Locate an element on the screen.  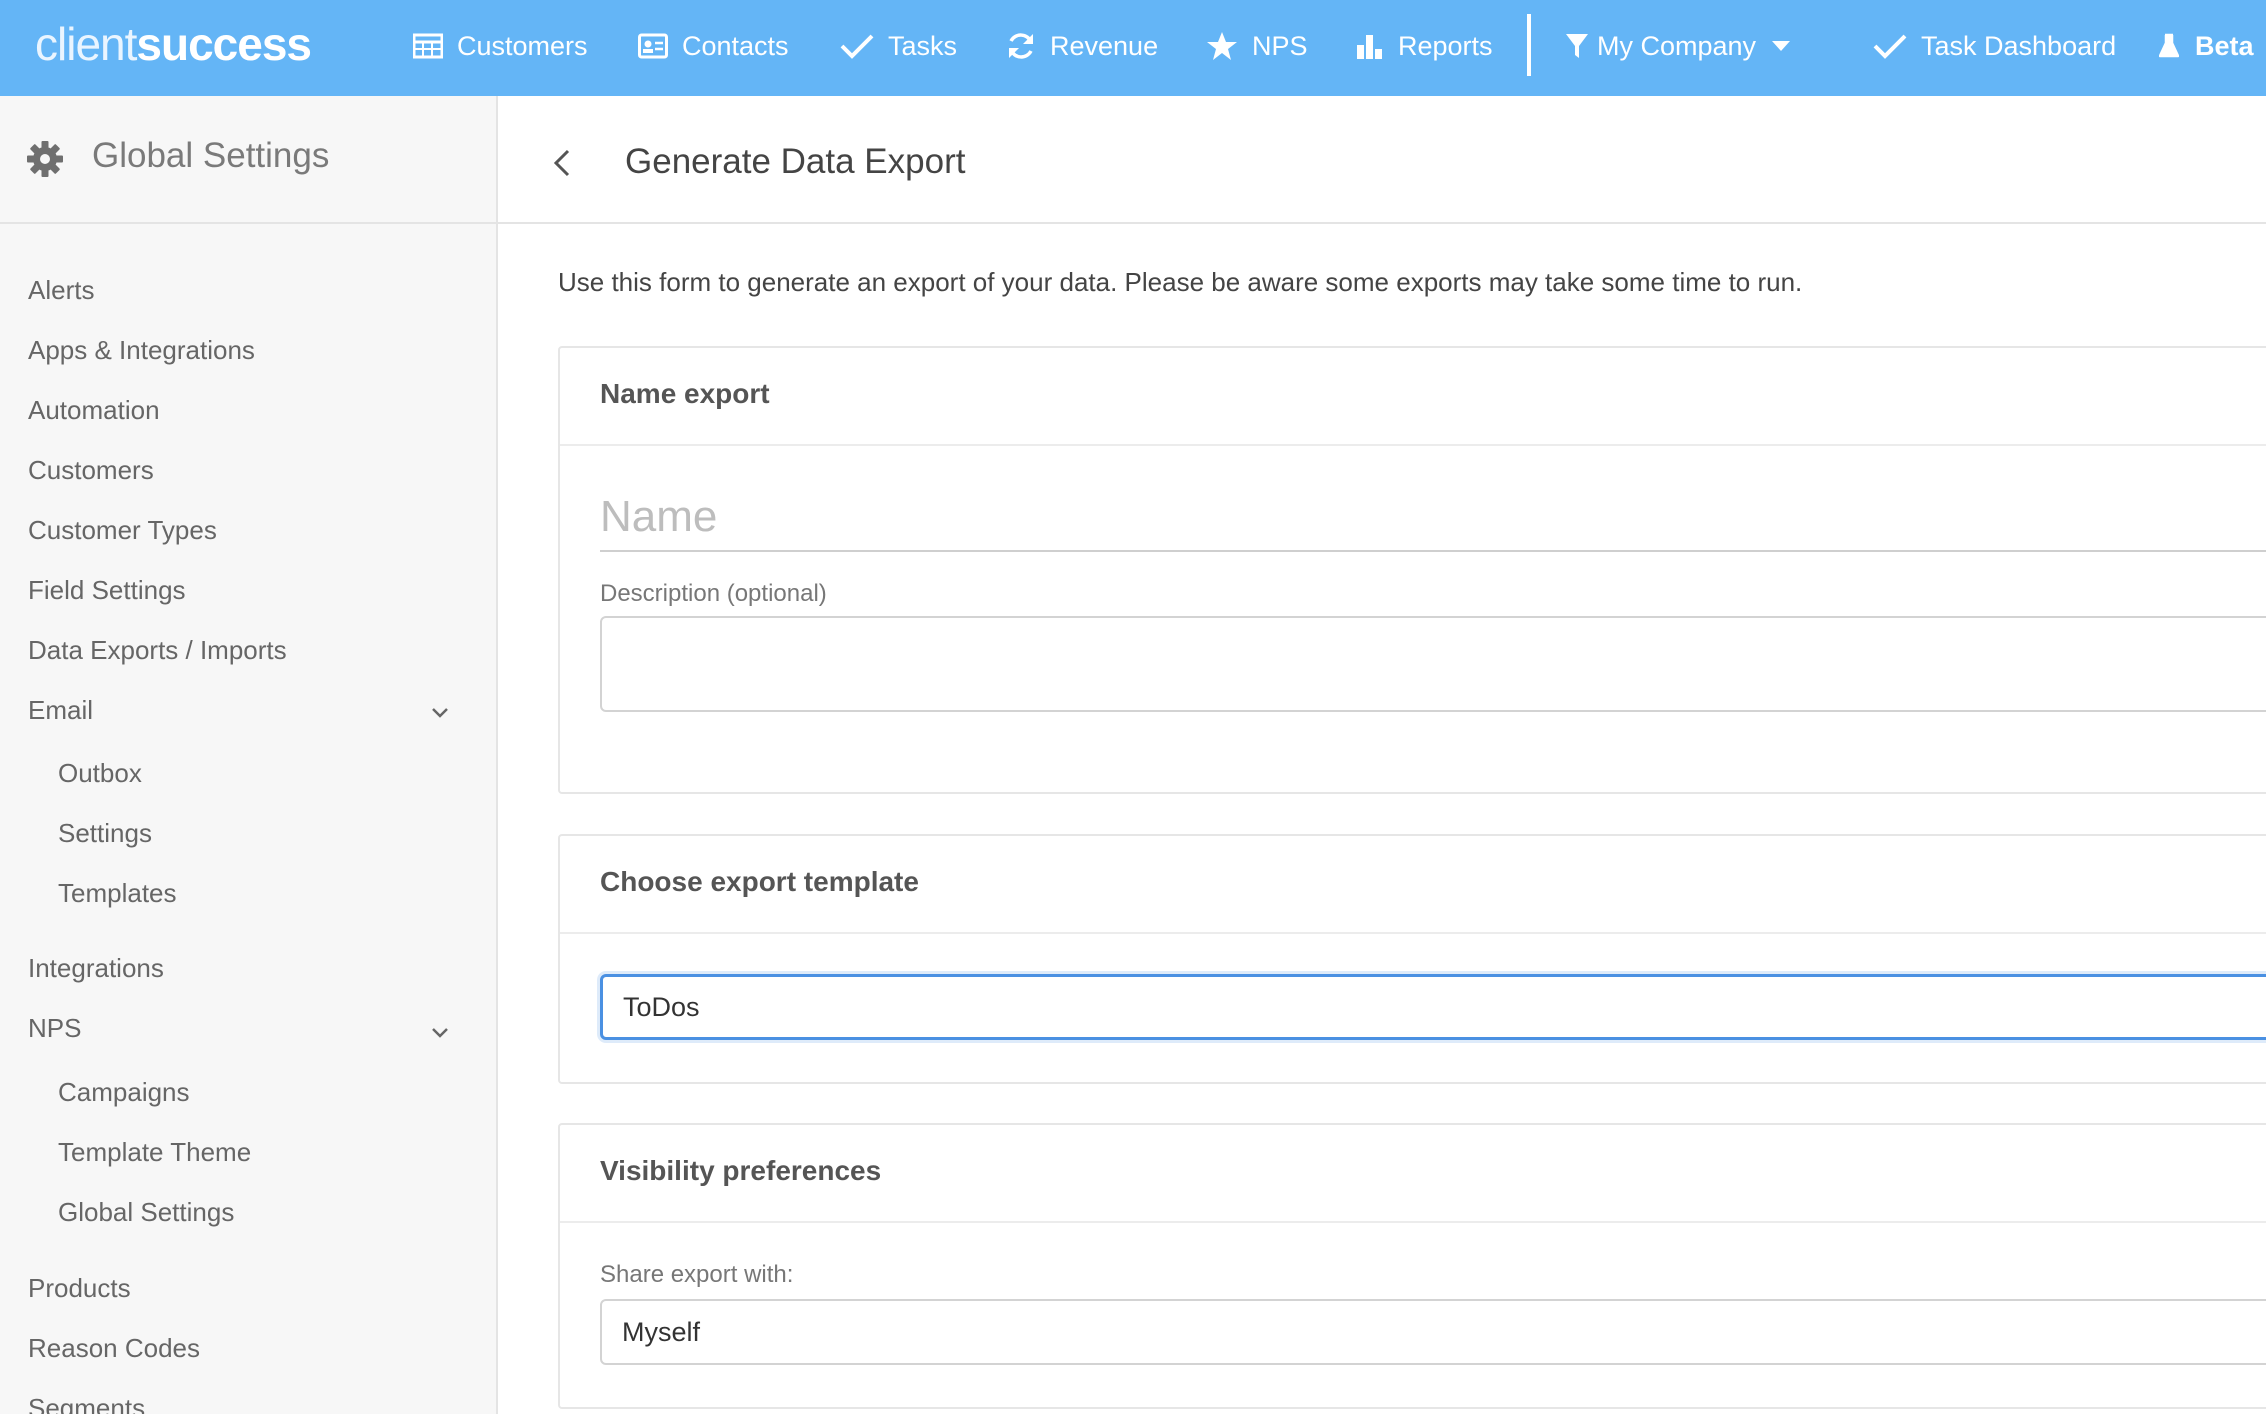
nav-revenue: Revenue is located at coordinates (1082, 46).